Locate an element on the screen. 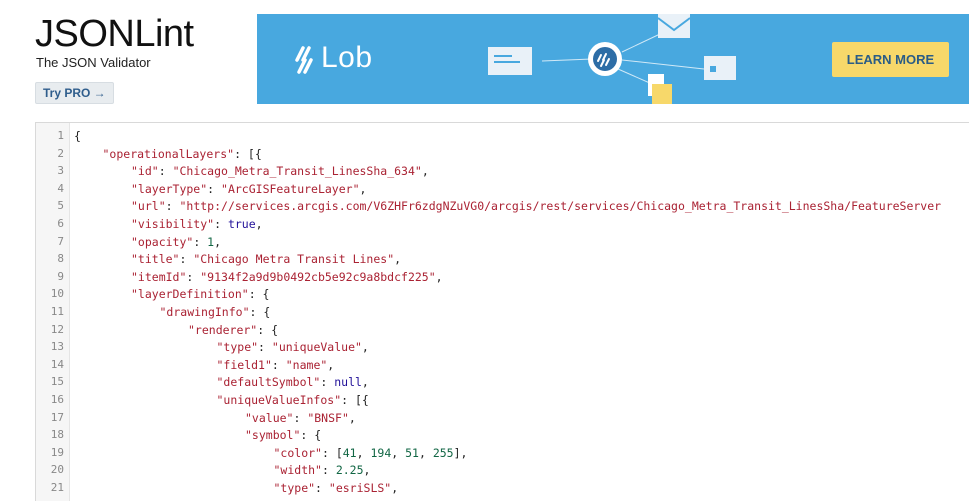 Image resolution: width=969 pixels, height=501 pixels. line-number: 13 is located at coordinates (57, 347).